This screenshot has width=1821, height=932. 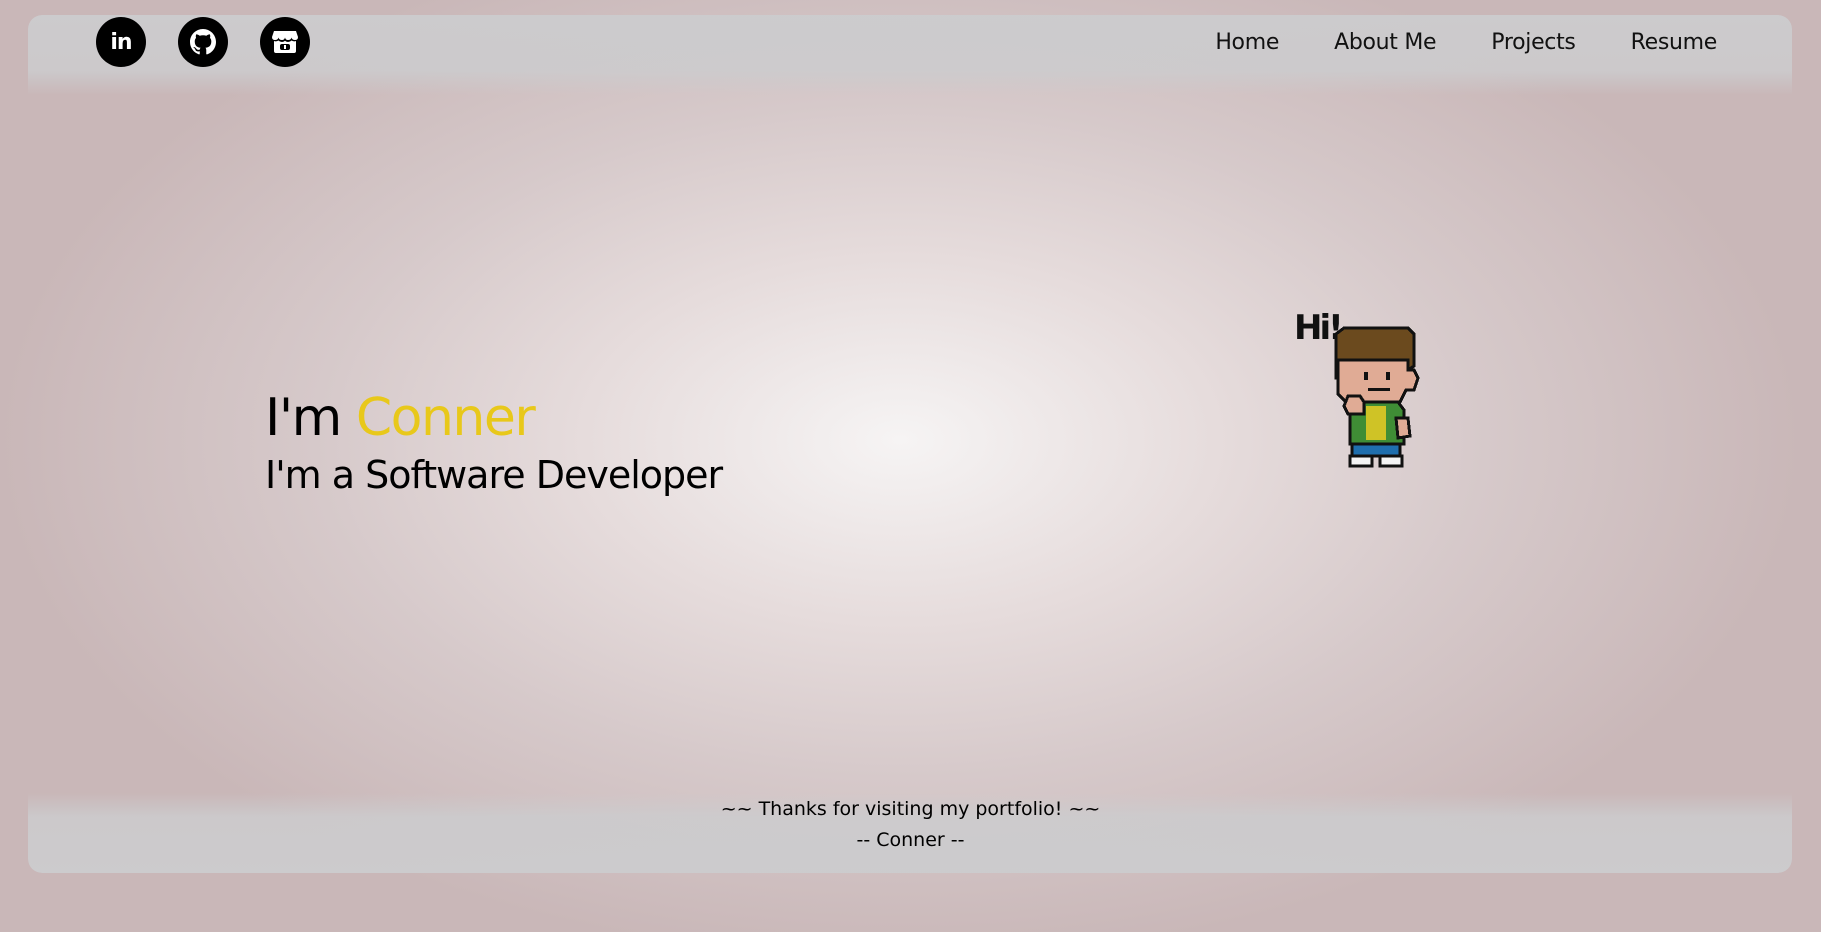 What do you see at coordinates (1533, 42) in the screenshot?
I see `nav-projects: Projects` at bounding box center [1533, 42].